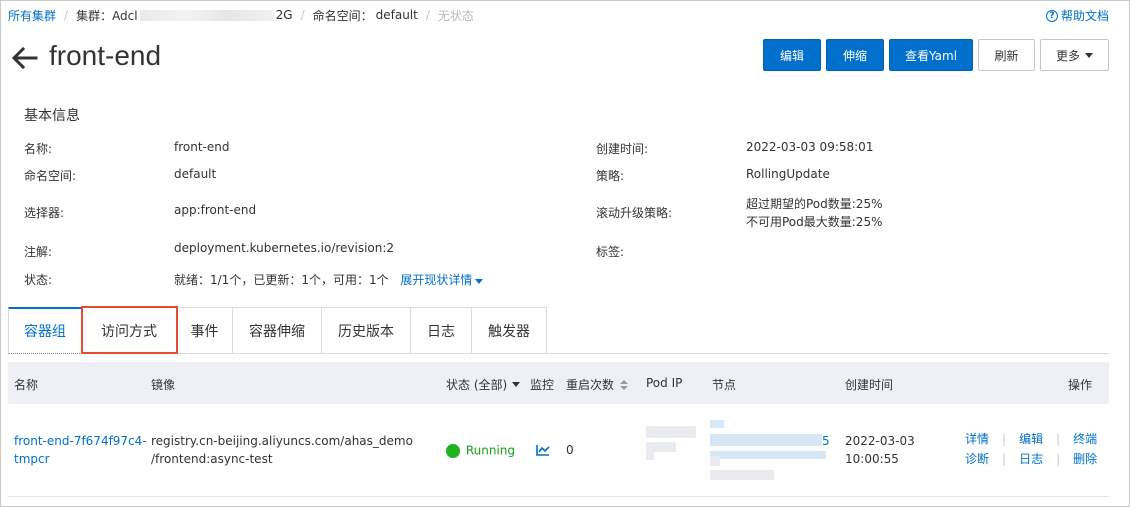 The width and height of the screenshot is (1130, 507). What do you see at coordinates (32, 15) in the screenshot?
I see `breadcrumb-all-clusters: 所有集群` at bounding box center [32, 15].